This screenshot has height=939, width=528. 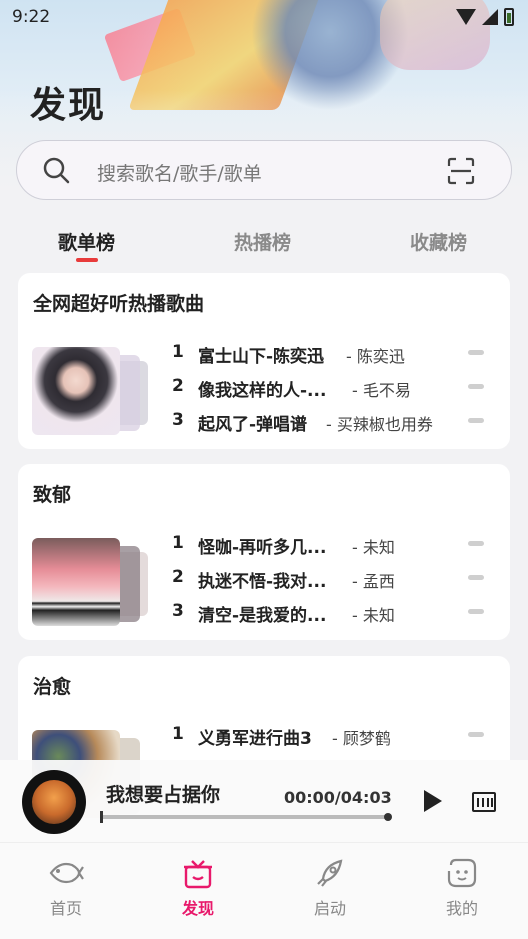 What do you see at coordinates (330, 888) in the screenshot?
I see `nav-launch: 启动` at bounding box center [330, 888].